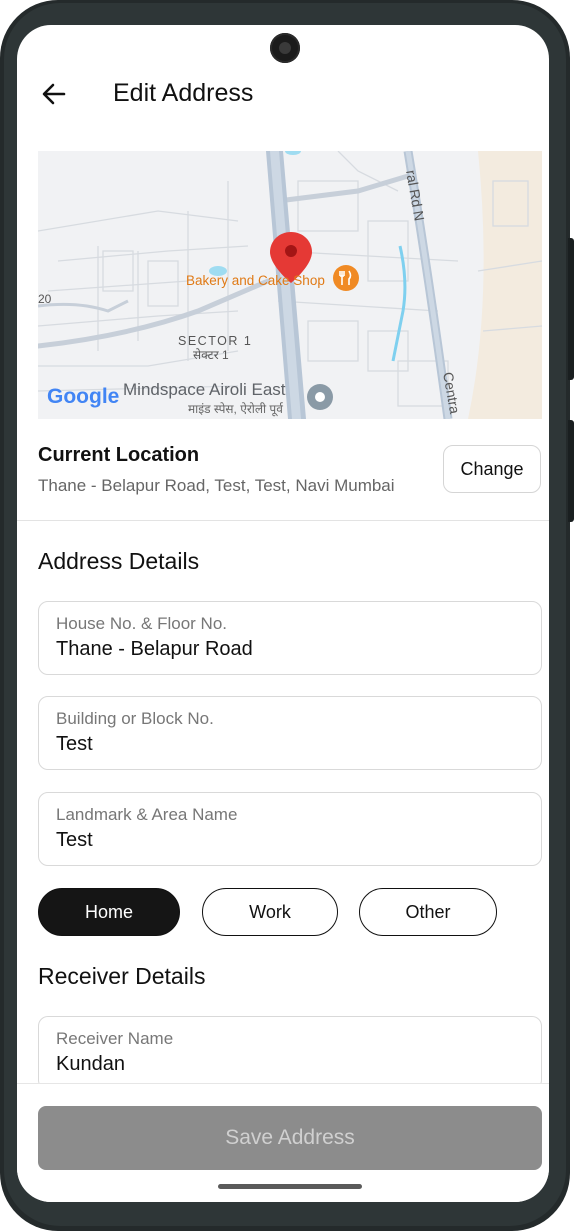  I want to click on address-type-work-chip: Work, so click(270, 912).